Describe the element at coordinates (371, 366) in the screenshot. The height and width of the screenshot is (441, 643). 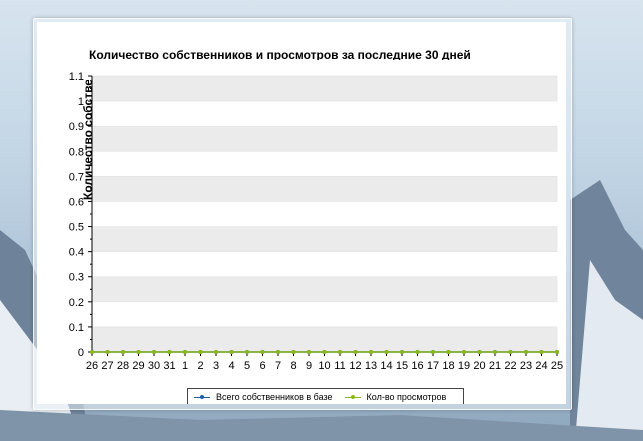
I see `x-tick-label: 13` at that location.